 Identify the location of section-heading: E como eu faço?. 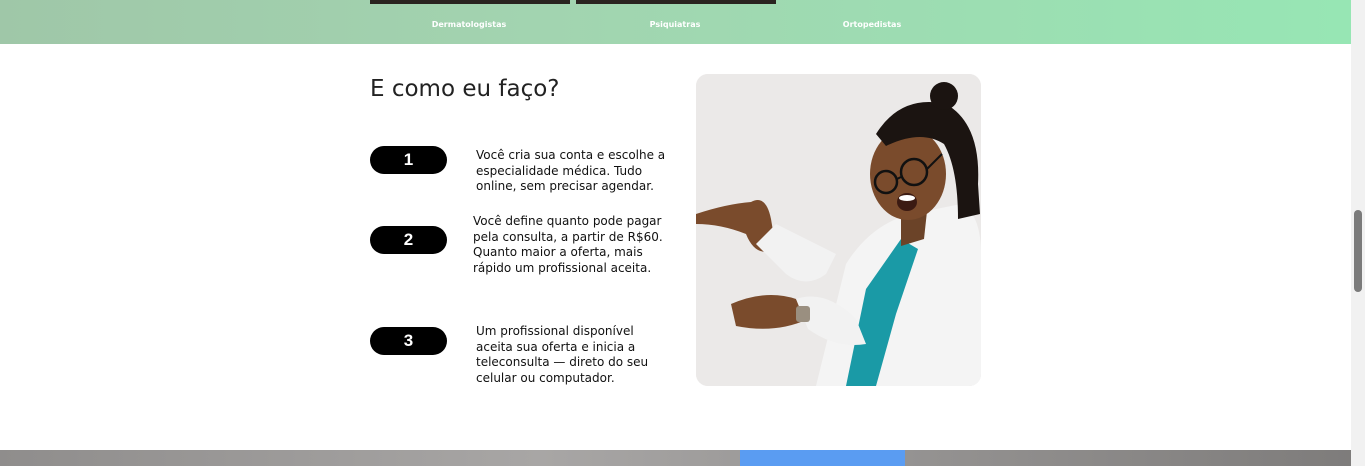
(465, 89).